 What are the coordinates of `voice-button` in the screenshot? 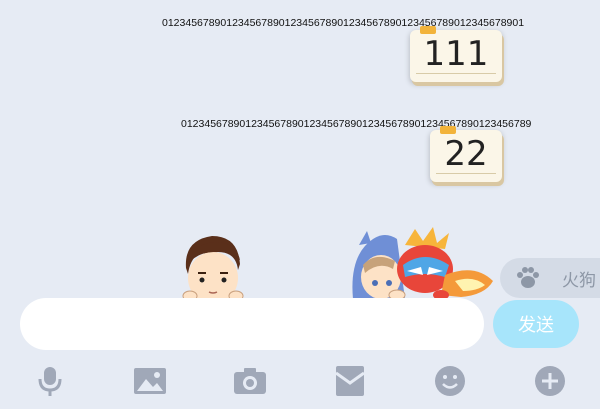 It's located at (50, 381).